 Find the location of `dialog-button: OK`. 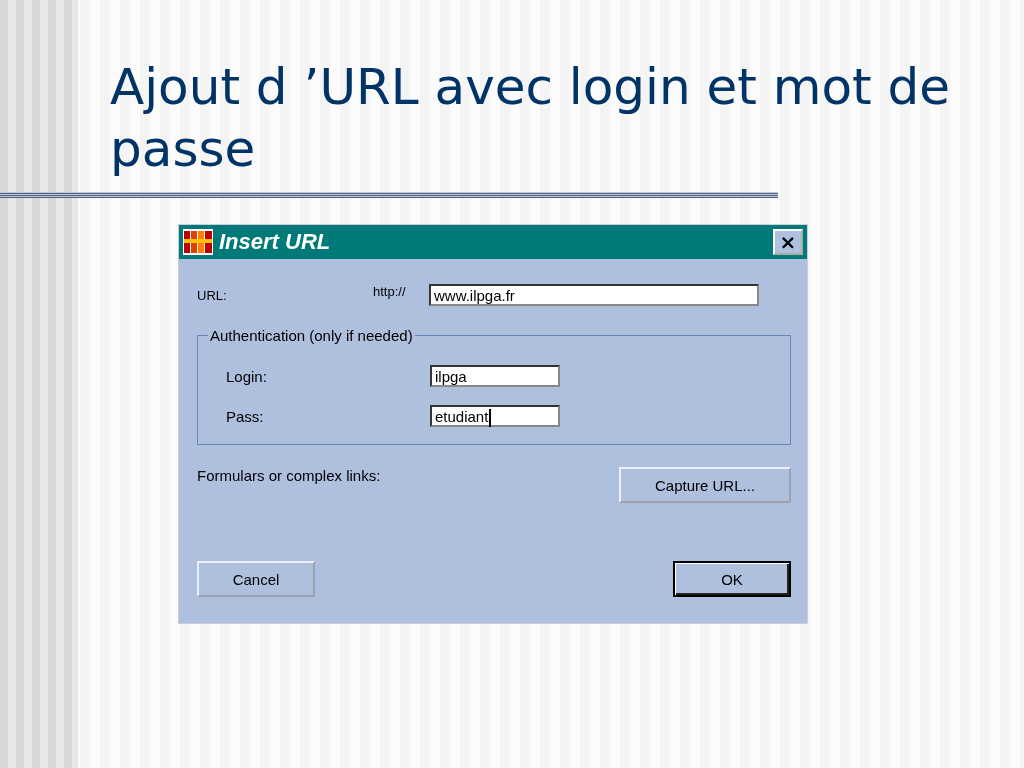

dialog-button: OK is located at coordinates (732, 579).